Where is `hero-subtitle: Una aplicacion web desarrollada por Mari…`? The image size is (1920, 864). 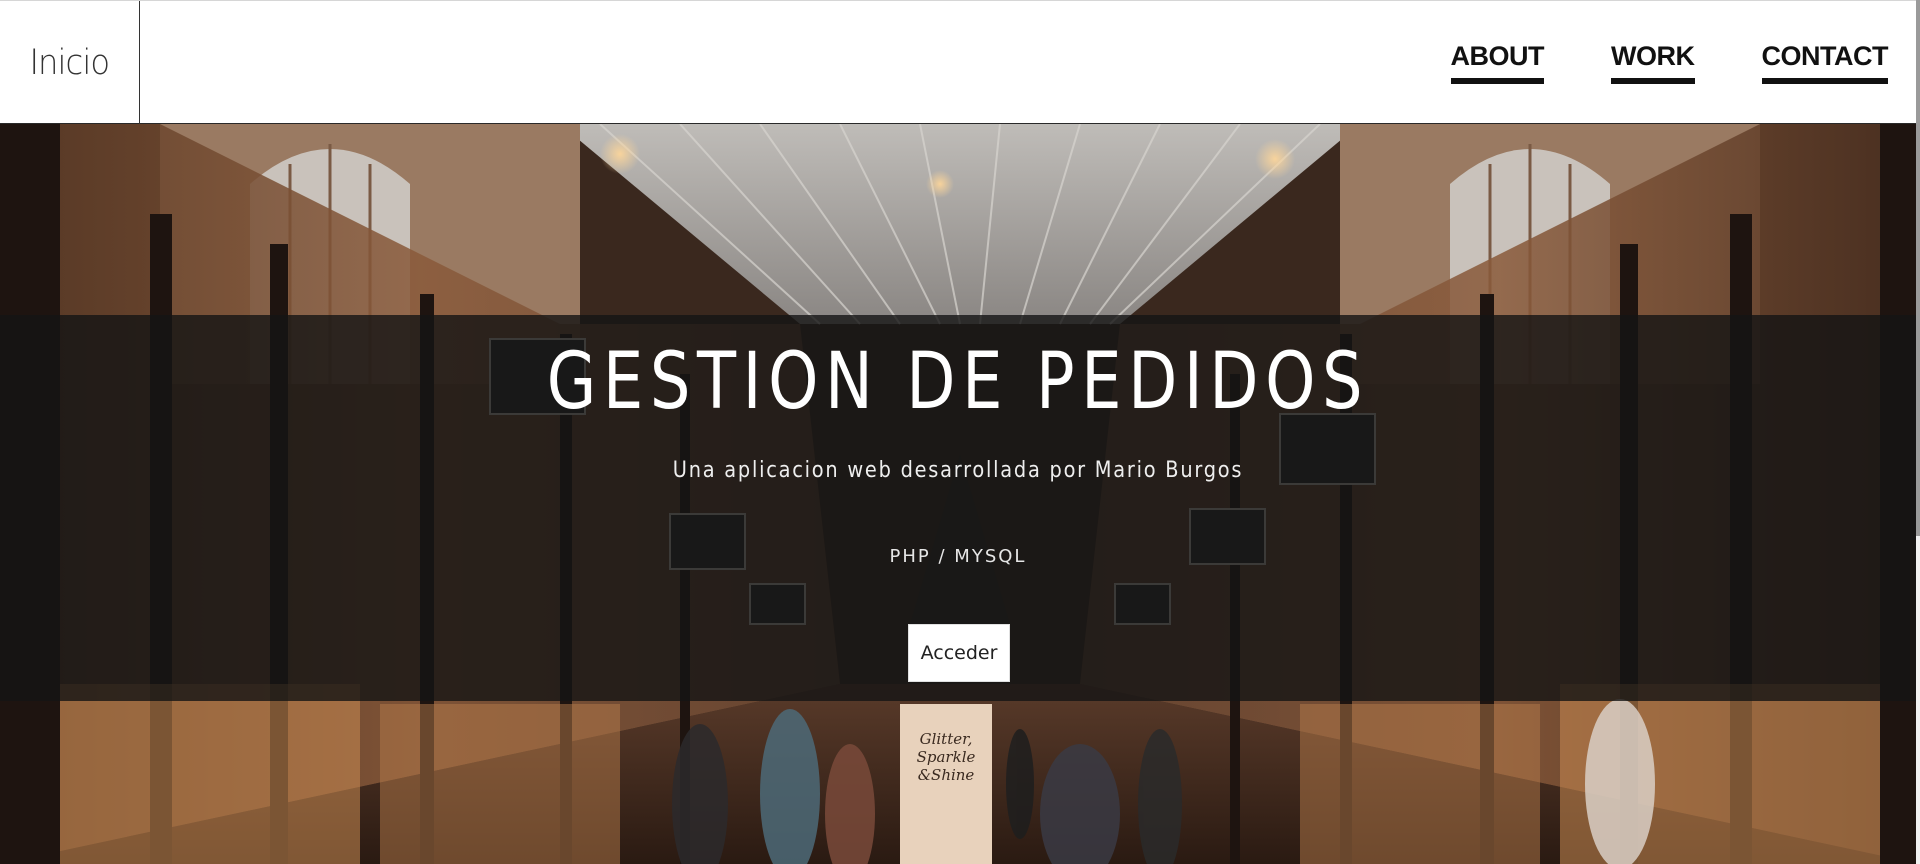 hero-subtitle: Una aplicacion web desarrollada por Mari… is located at coordinates (958, 470).